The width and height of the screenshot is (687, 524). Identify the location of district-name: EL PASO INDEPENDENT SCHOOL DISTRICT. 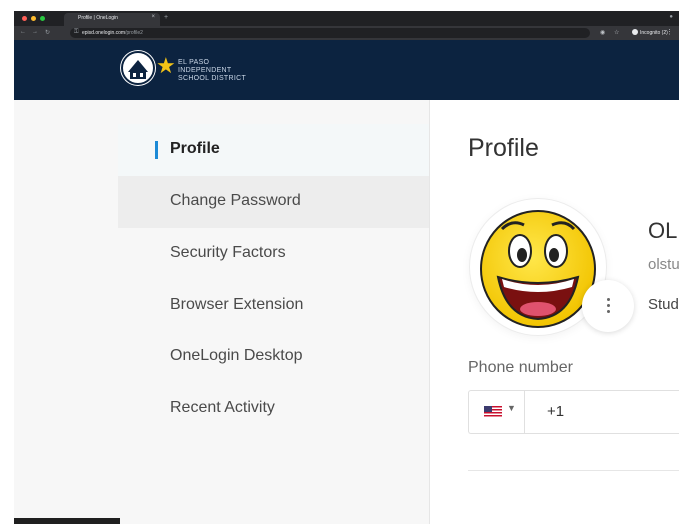
(212, 70).